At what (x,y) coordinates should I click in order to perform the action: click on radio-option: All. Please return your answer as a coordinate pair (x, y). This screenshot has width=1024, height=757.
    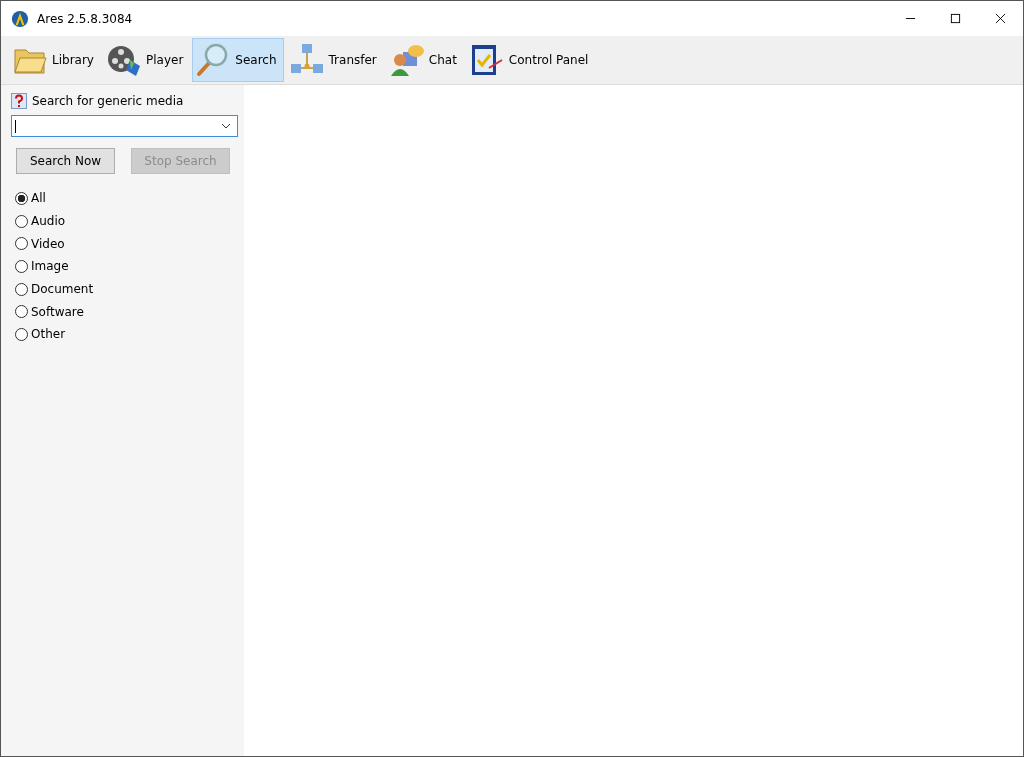
    Looking at the image, I should click on (129, 198).